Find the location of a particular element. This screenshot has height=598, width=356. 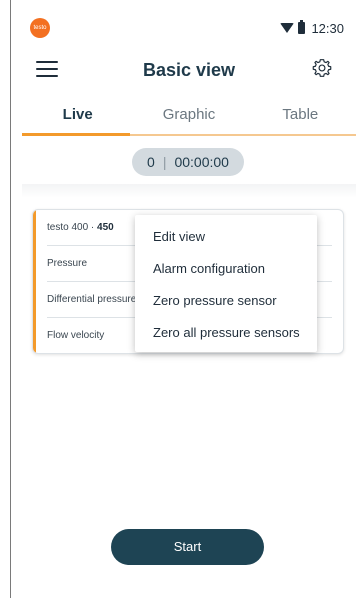

row-label: Flow velocity is located at coordinates (76, 335).